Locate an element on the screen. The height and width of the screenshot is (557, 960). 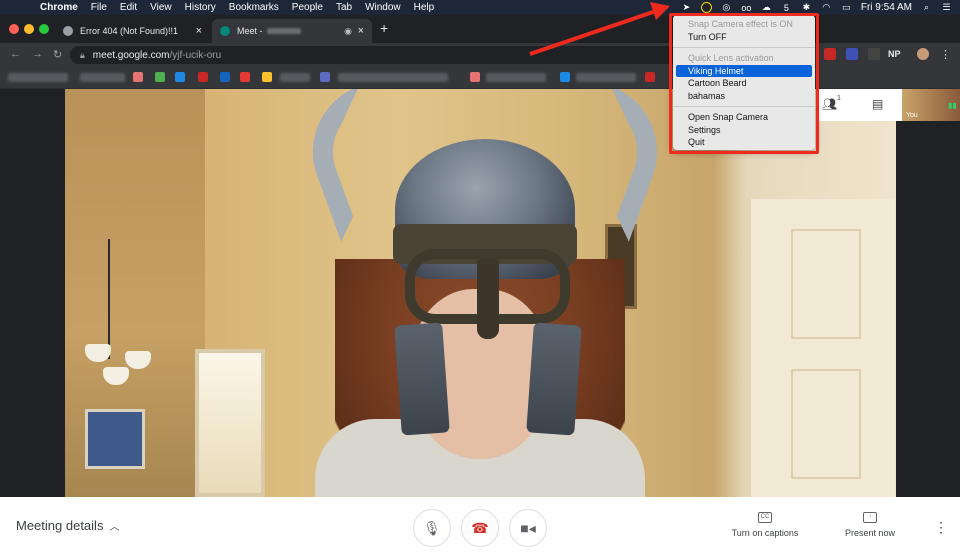
meet-favicon-icon is located at coordinates (225, 31).